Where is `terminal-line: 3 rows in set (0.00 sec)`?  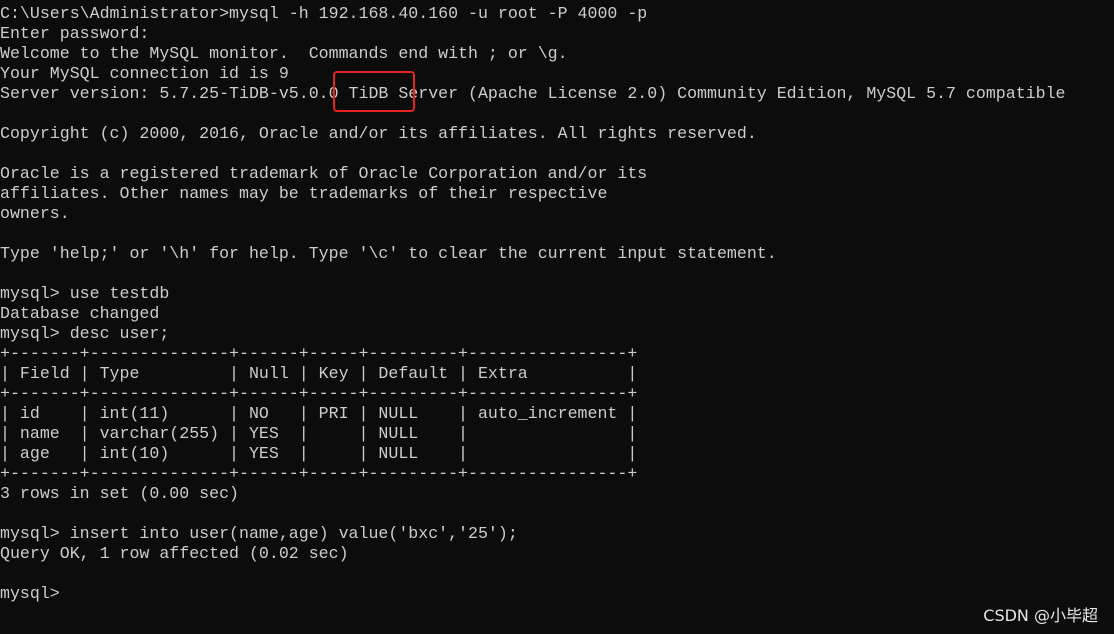
terminal-line: 3 rows in set (0.00 sec) is located at coordinates (119, 493).